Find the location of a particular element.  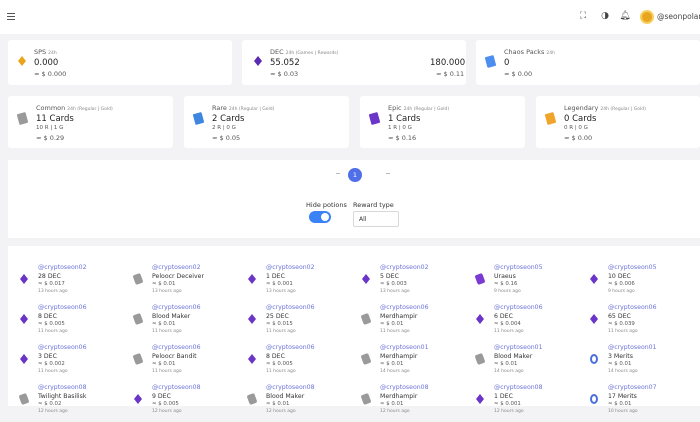

feed-item: @cryptoseon06 6 DEC ≈ $ 0.004 11 hours ago is located at coordinates (531, 323).